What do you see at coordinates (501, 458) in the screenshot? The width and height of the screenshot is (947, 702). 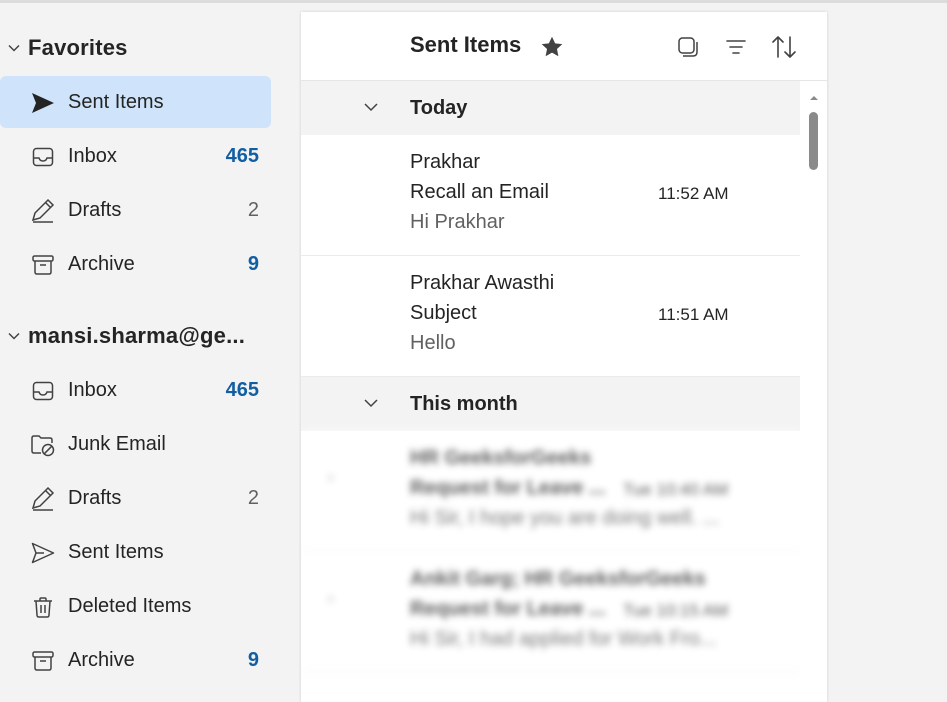 I see `message-sender: HR GeeksforGeeks` at bounding box center [501, 458].